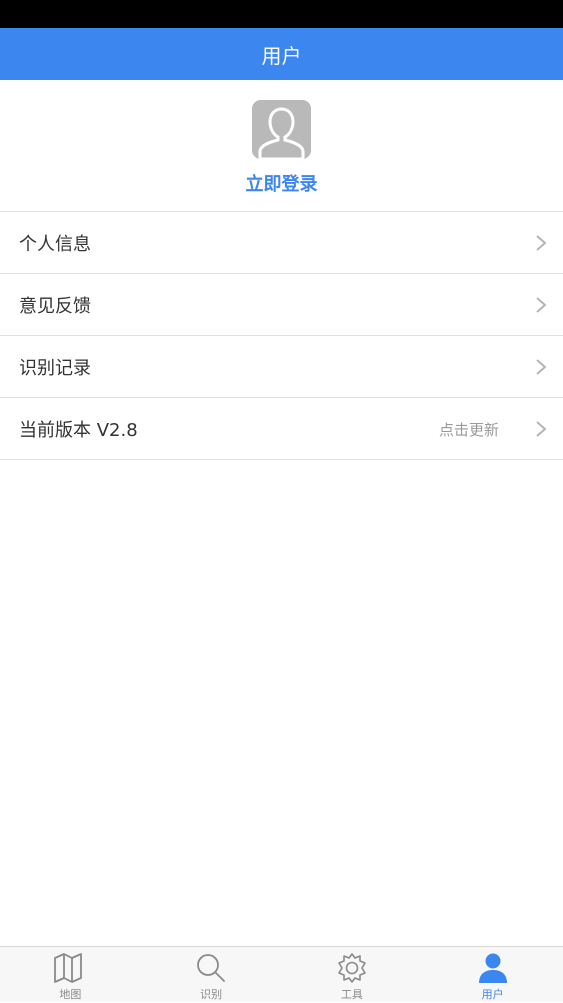  I want to click on page-title: 用户, so click(281, 55).